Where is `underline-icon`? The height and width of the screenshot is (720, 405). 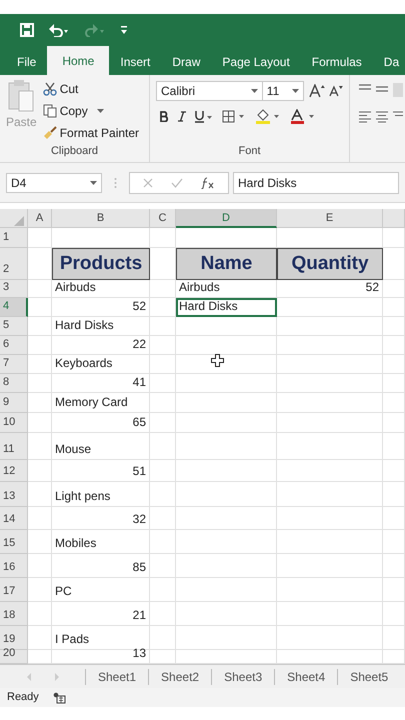
underline-icon is located at coordinates (204, 116).